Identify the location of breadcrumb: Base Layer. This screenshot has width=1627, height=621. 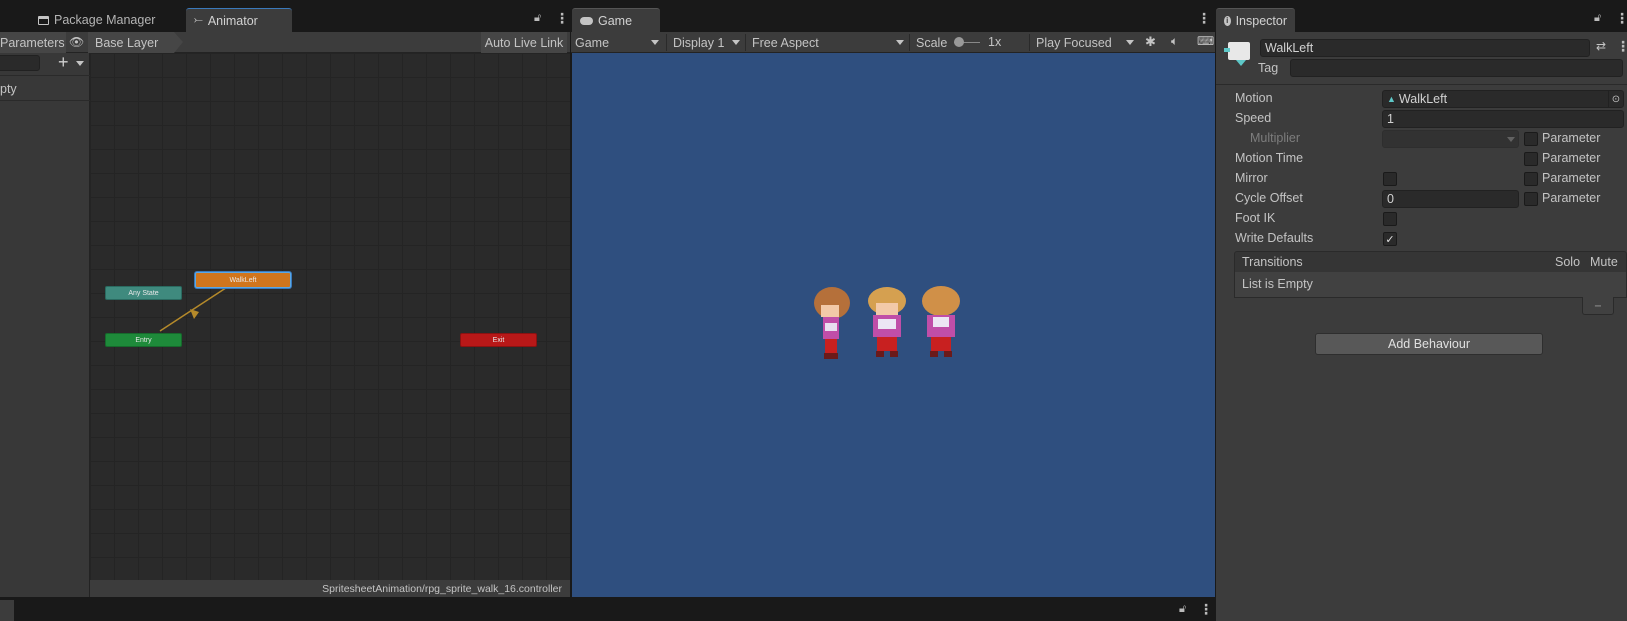
(131, 42).